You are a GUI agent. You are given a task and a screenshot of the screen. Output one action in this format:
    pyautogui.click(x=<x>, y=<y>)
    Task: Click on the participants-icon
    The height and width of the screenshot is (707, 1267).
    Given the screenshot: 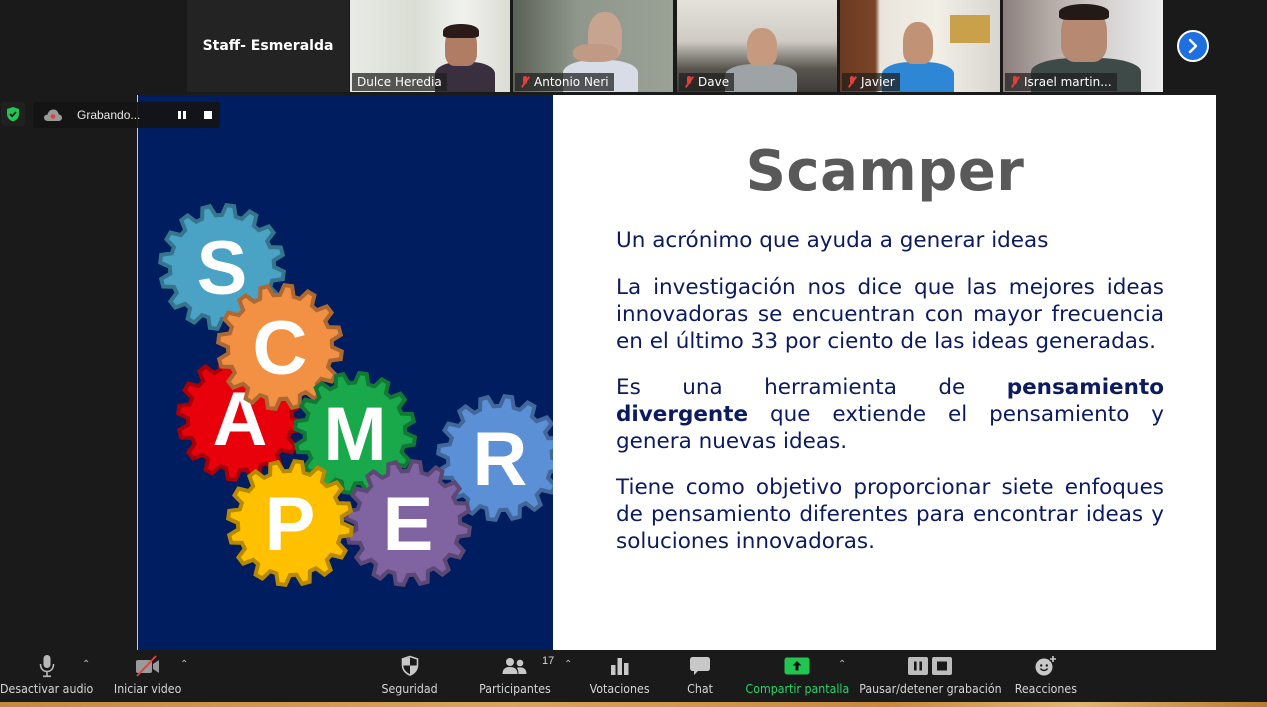 What is the action you would take?
    pyautogui.click(x=514, y=666)
    